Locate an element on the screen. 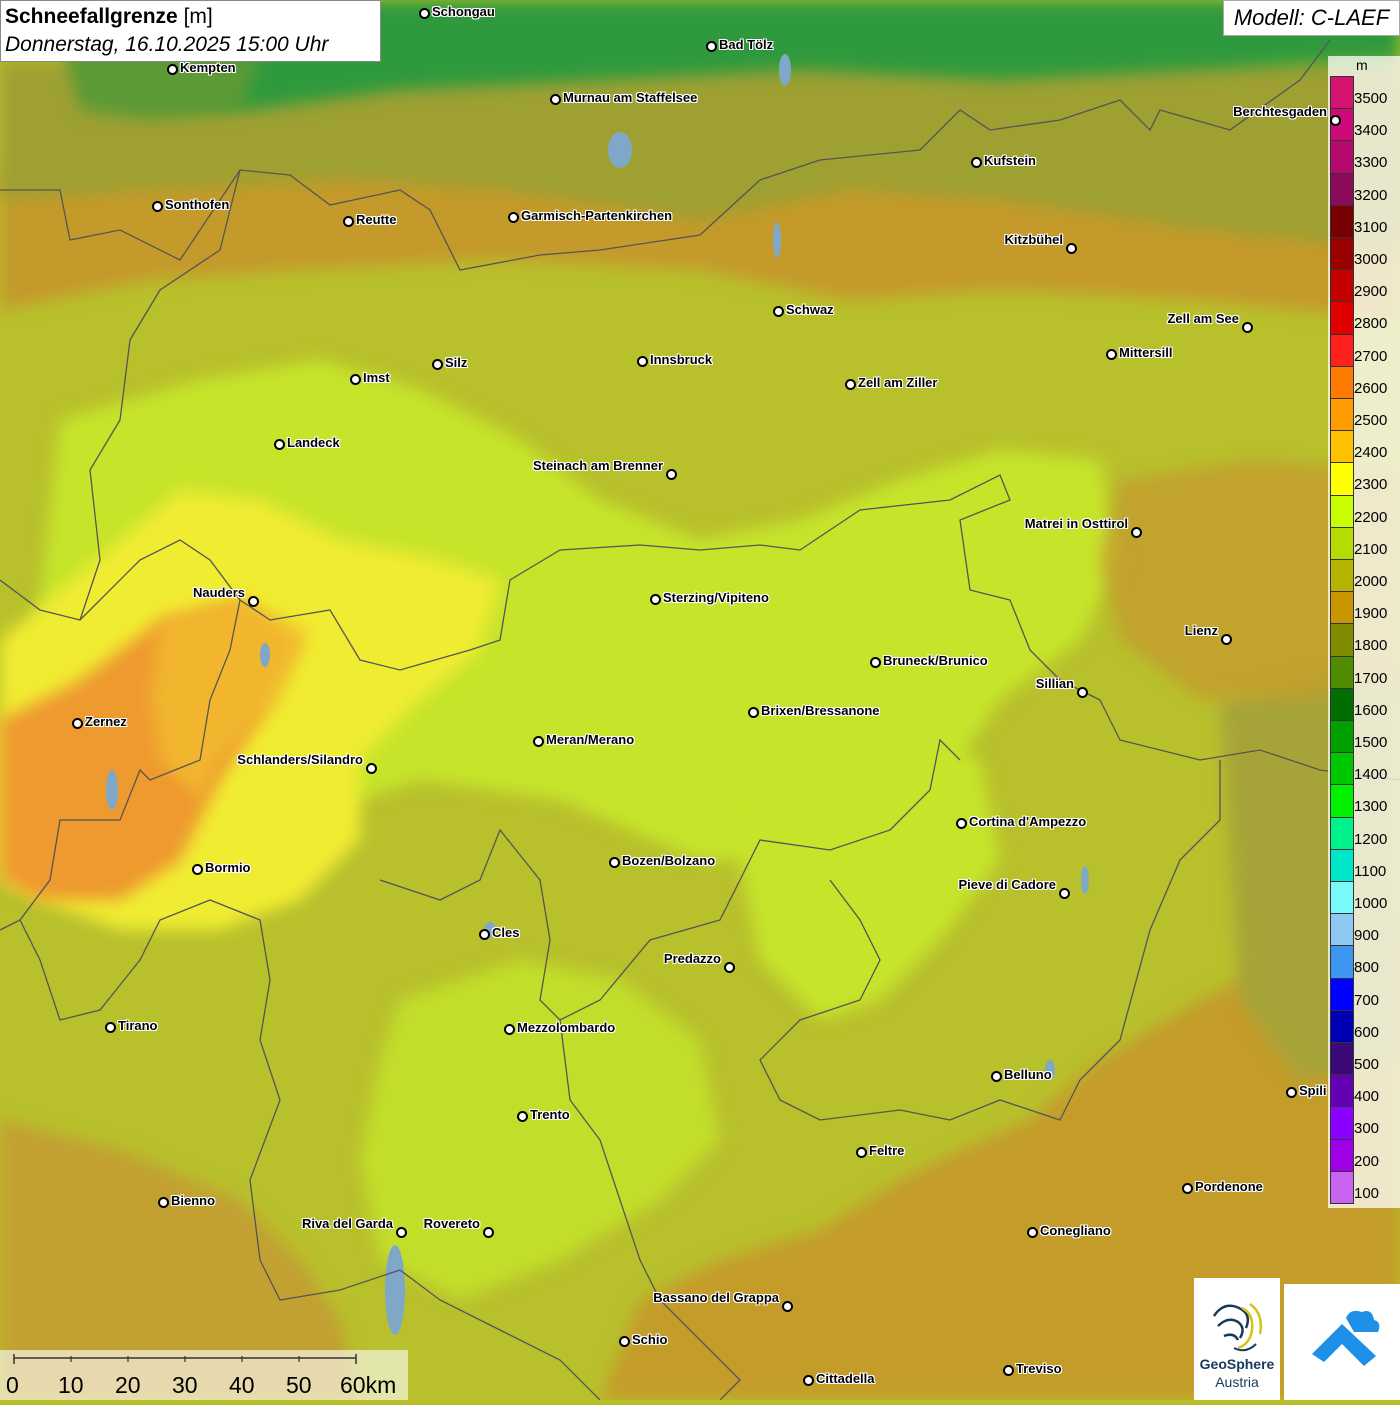 This screenshot has width=1400, height=1405. snow-cloud-icon is located at coordinates (1346, 1338).